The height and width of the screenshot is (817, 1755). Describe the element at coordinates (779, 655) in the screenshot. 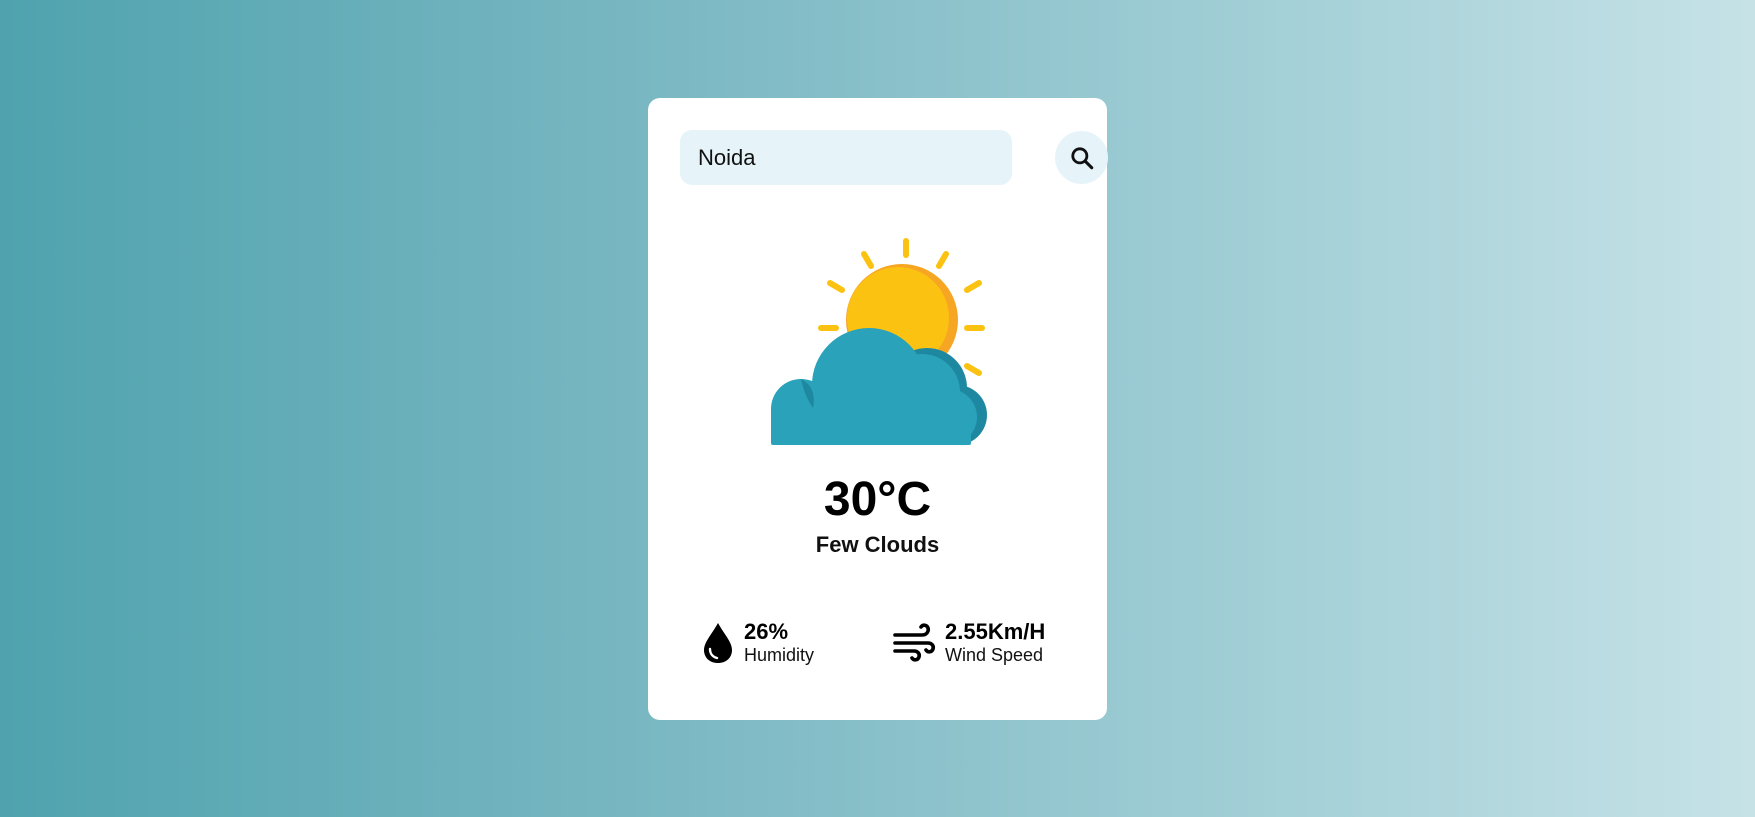

I see `humidity-label: Humidity` at that location.